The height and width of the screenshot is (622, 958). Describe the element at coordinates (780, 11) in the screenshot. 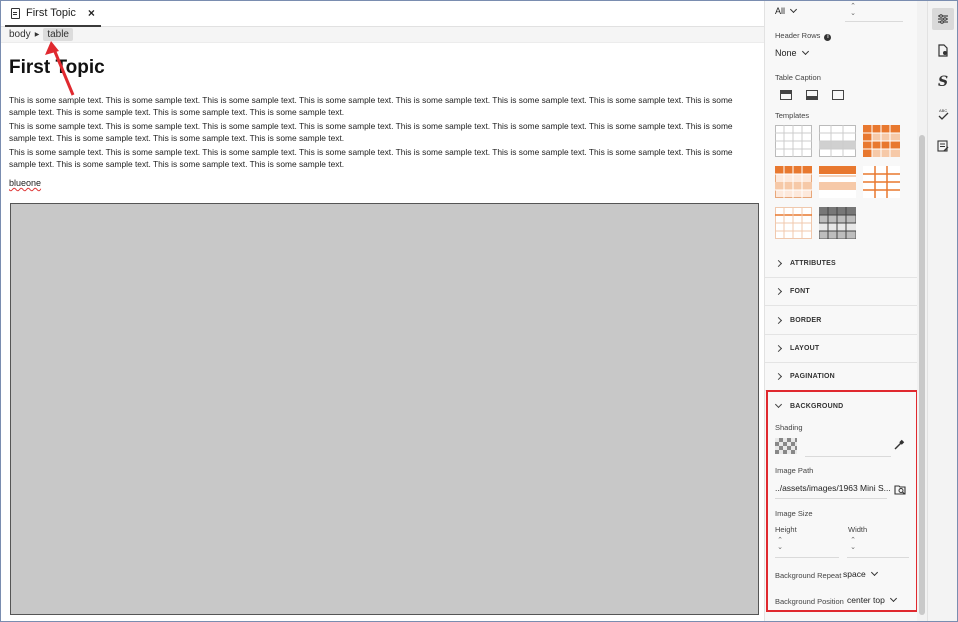

I see `table-select-value: All` at that location.